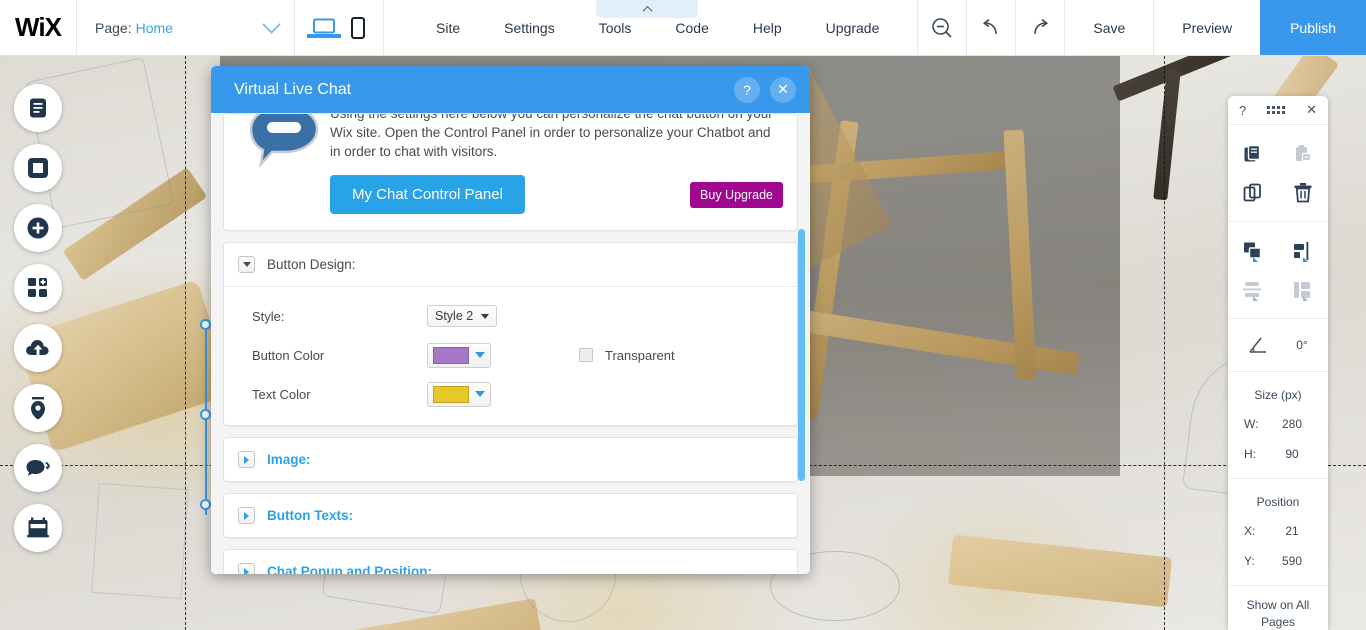 This screenshot has height=630, width=1366. What do you see at coordinates (205, 414) in the screenshot?
I see `resize-handle-middle` at bounding box center [205, 414].